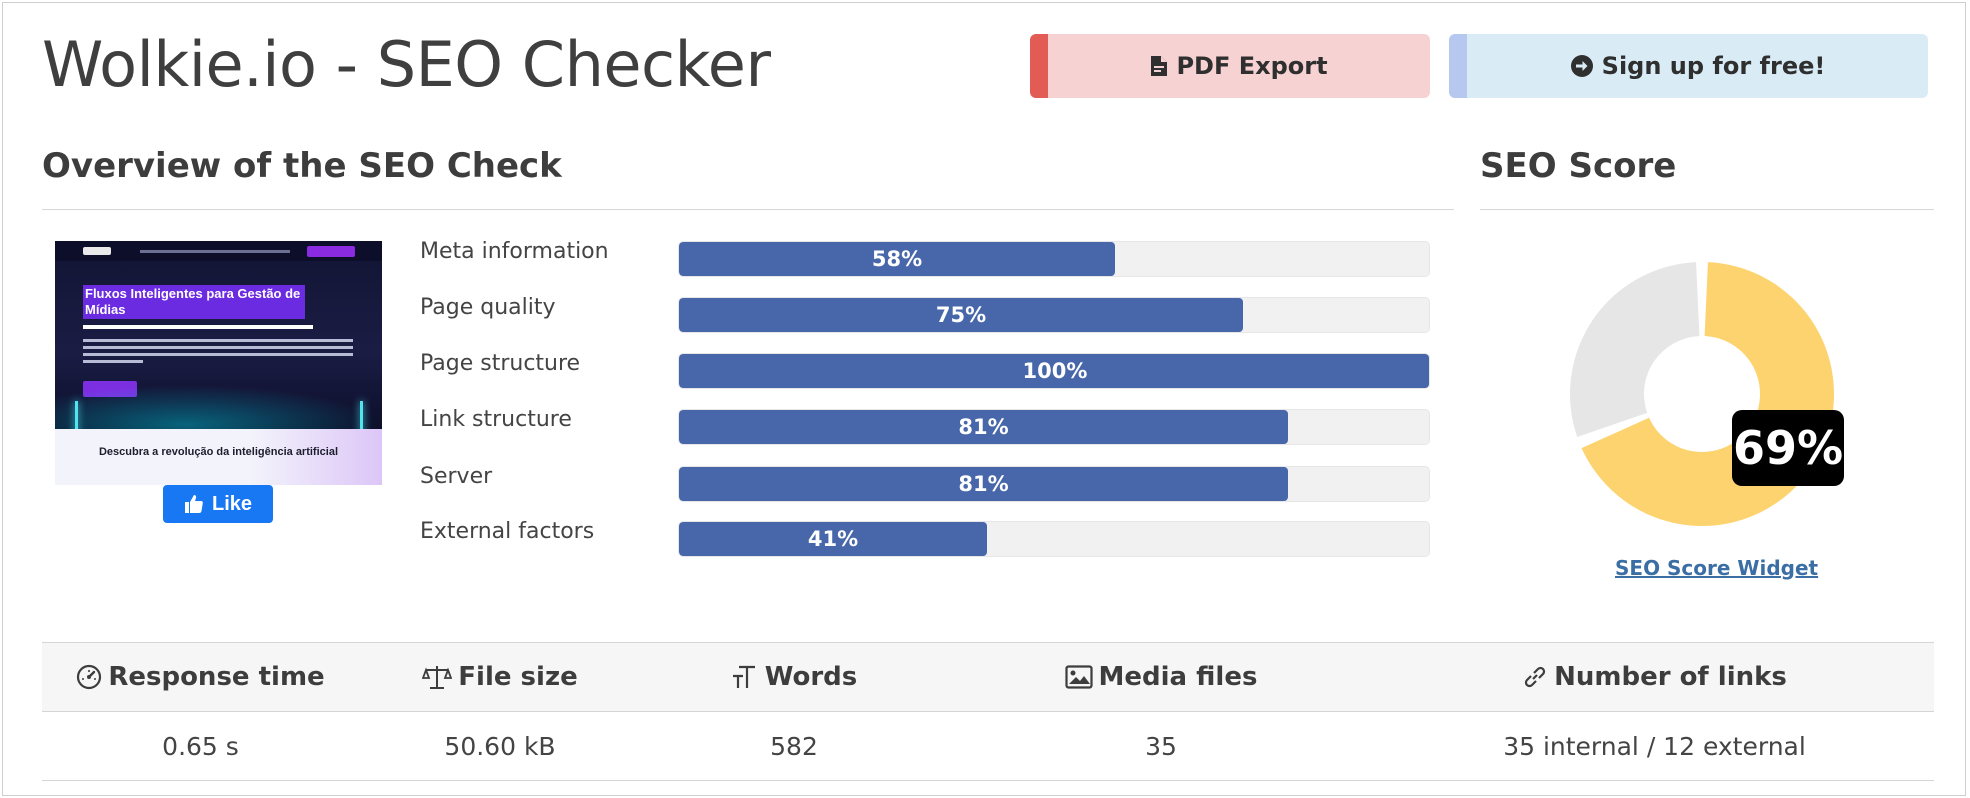 Image resolution: width=1970 pixels, height=798 pixels. I want to click on metric-label: Page quality, so click(488, 307).